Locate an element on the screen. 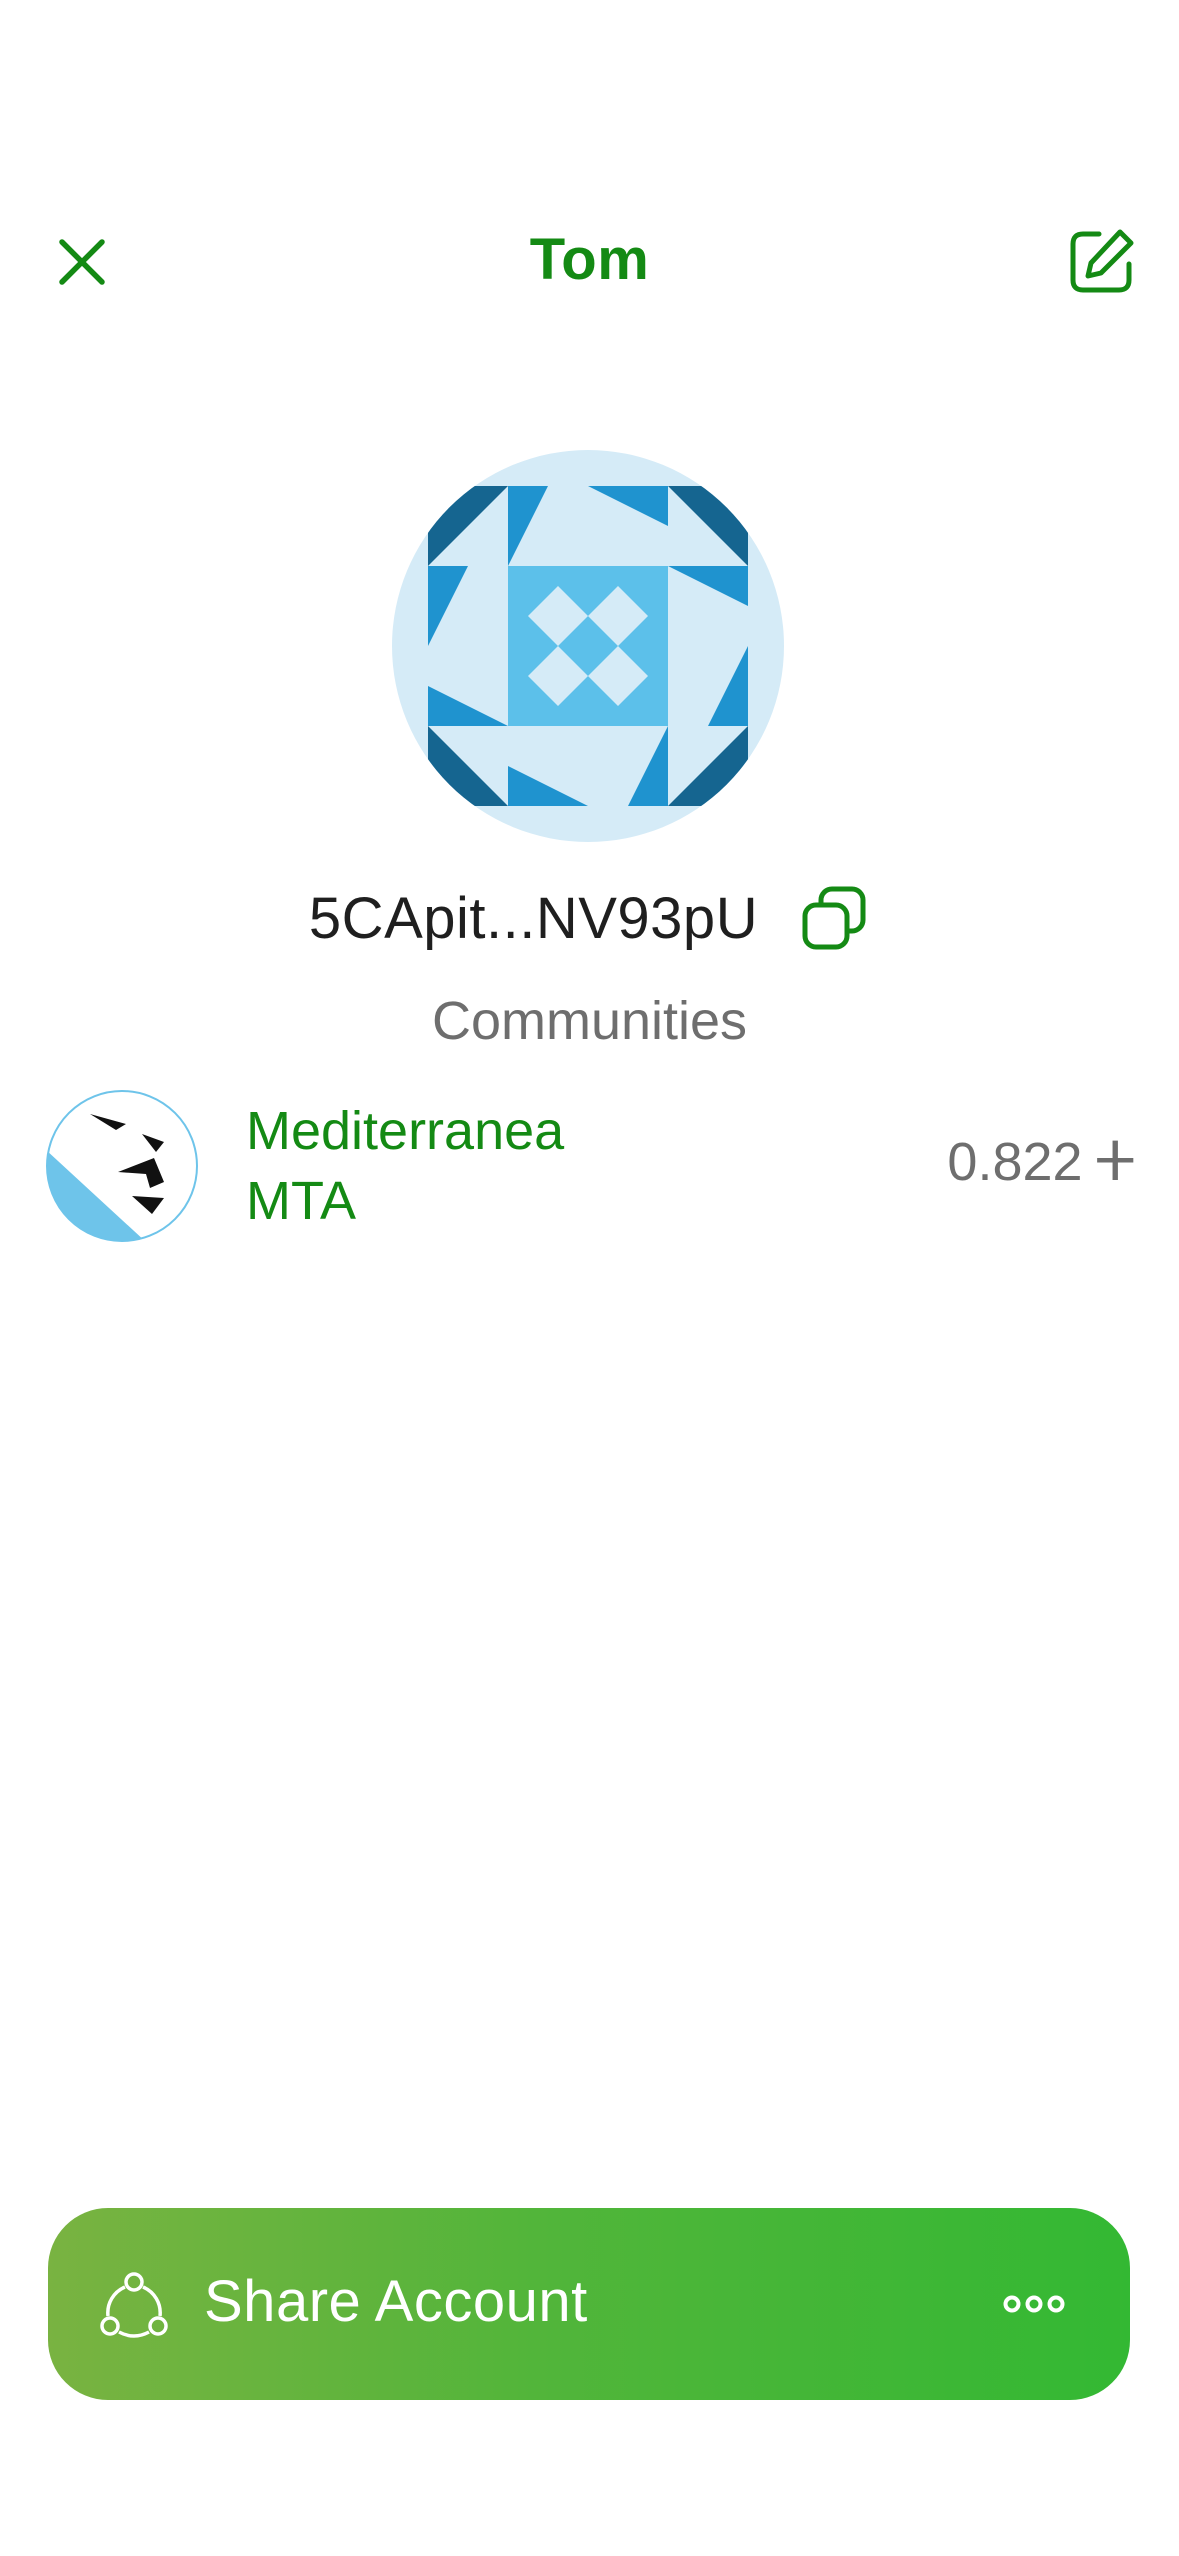 Image resolution: width=1179 pixels, height=2556 pixels. share-account-label: Share Account is located at coordinates (396, 2301).